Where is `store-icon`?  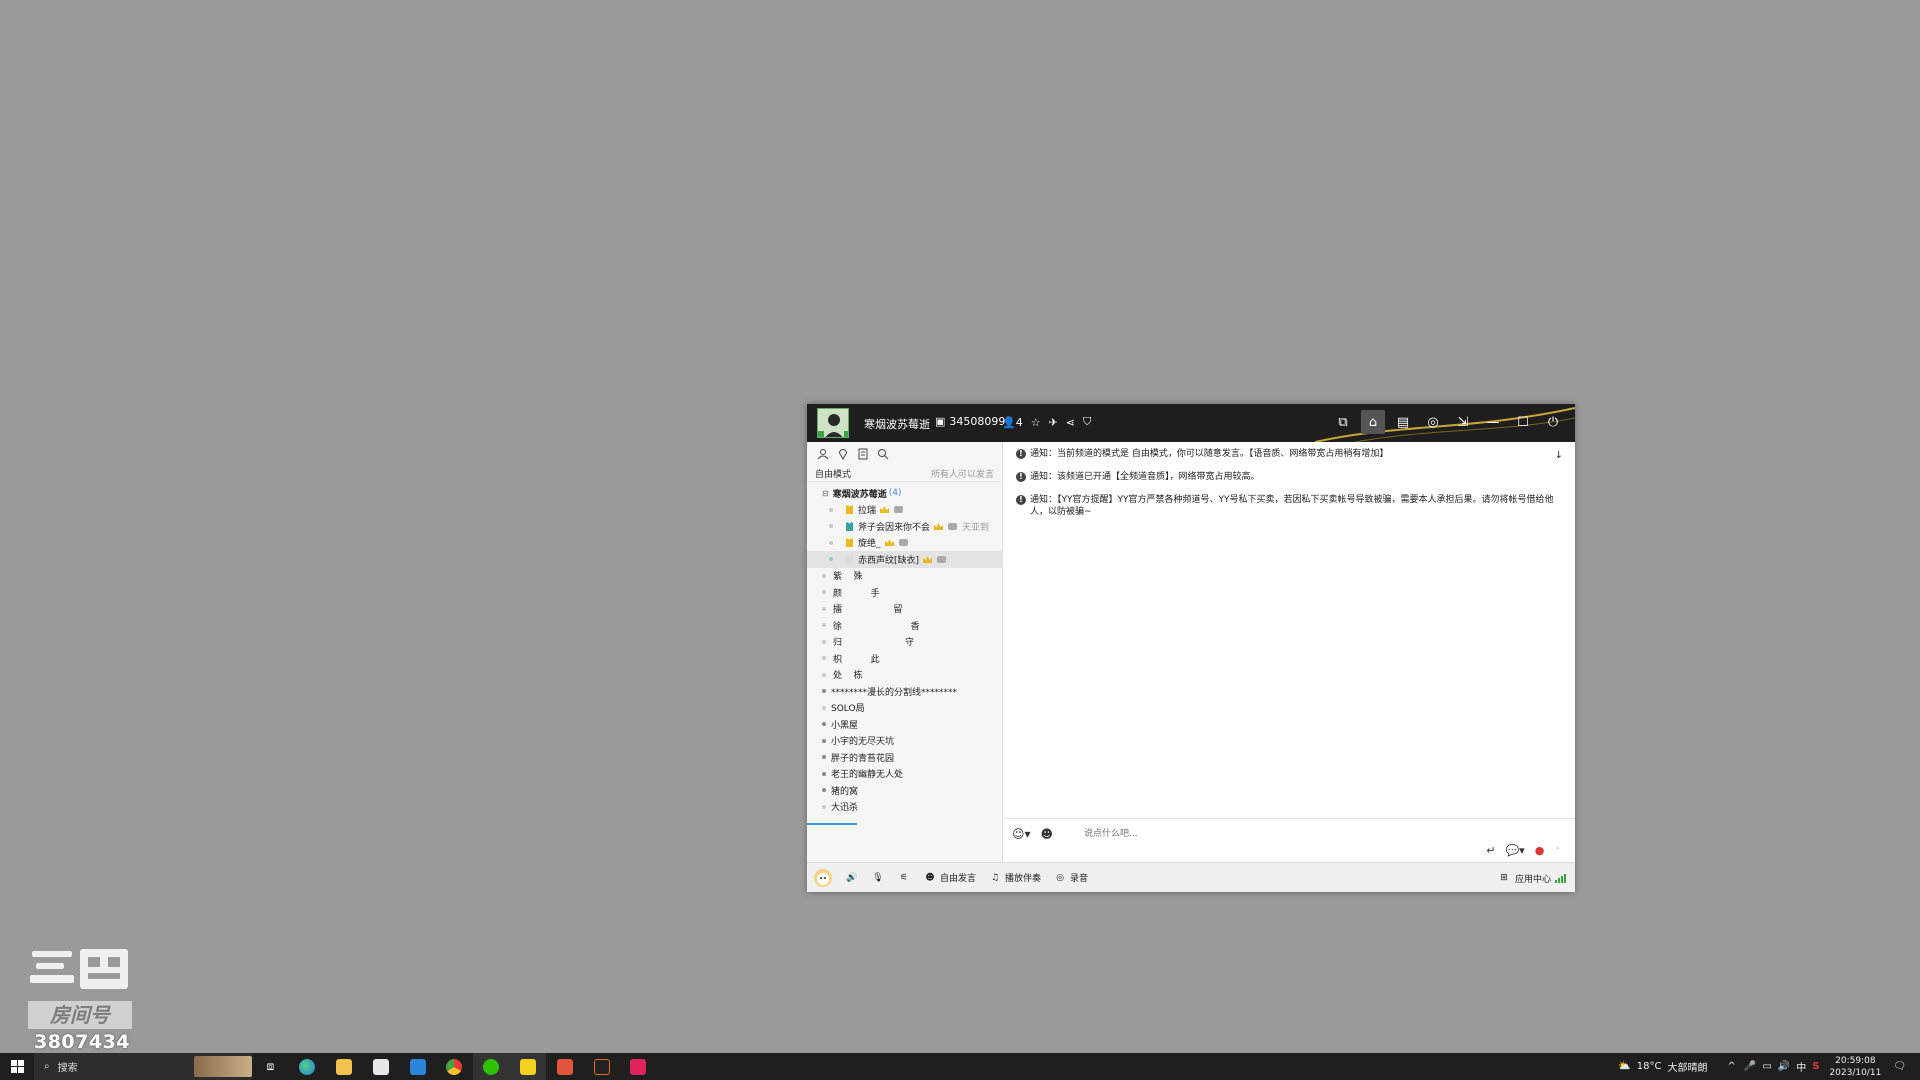
store-icon is located at coordinates (380, 1066).